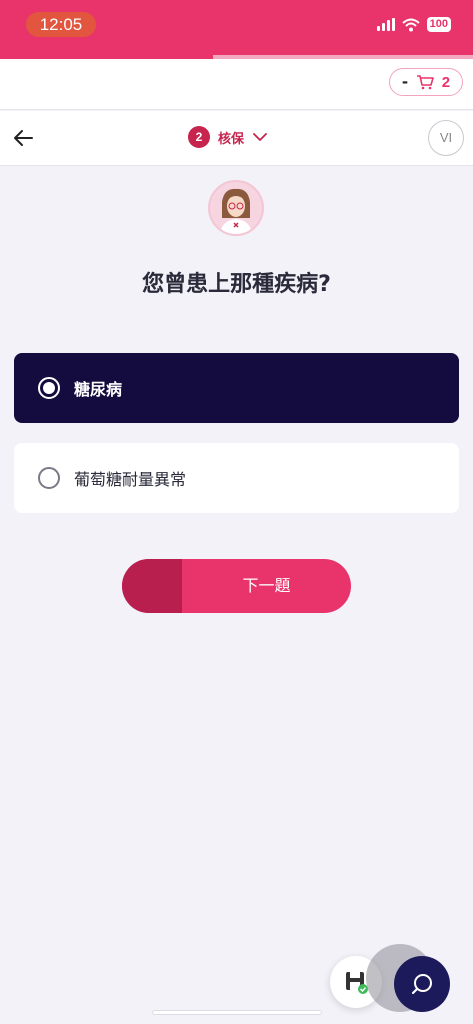  Describe the element at coordinates (24, 138) in the screenshot. I see `back-arrow-icon` at that location.